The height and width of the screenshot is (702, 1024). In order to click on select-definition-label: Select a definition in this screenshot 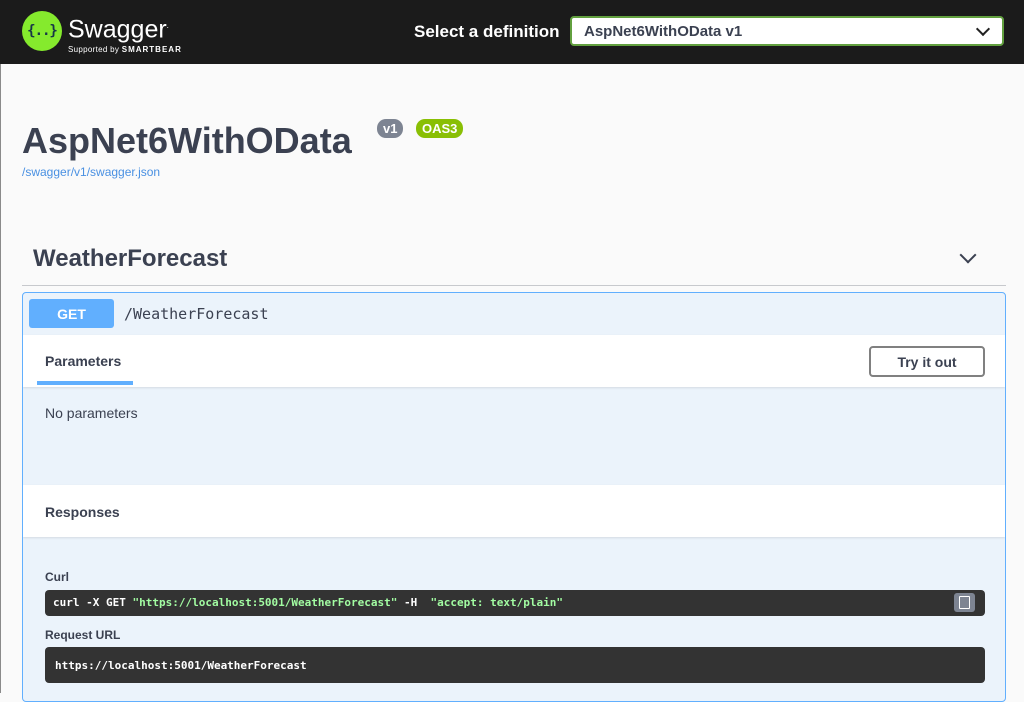, I will do `click(487, 31)`.